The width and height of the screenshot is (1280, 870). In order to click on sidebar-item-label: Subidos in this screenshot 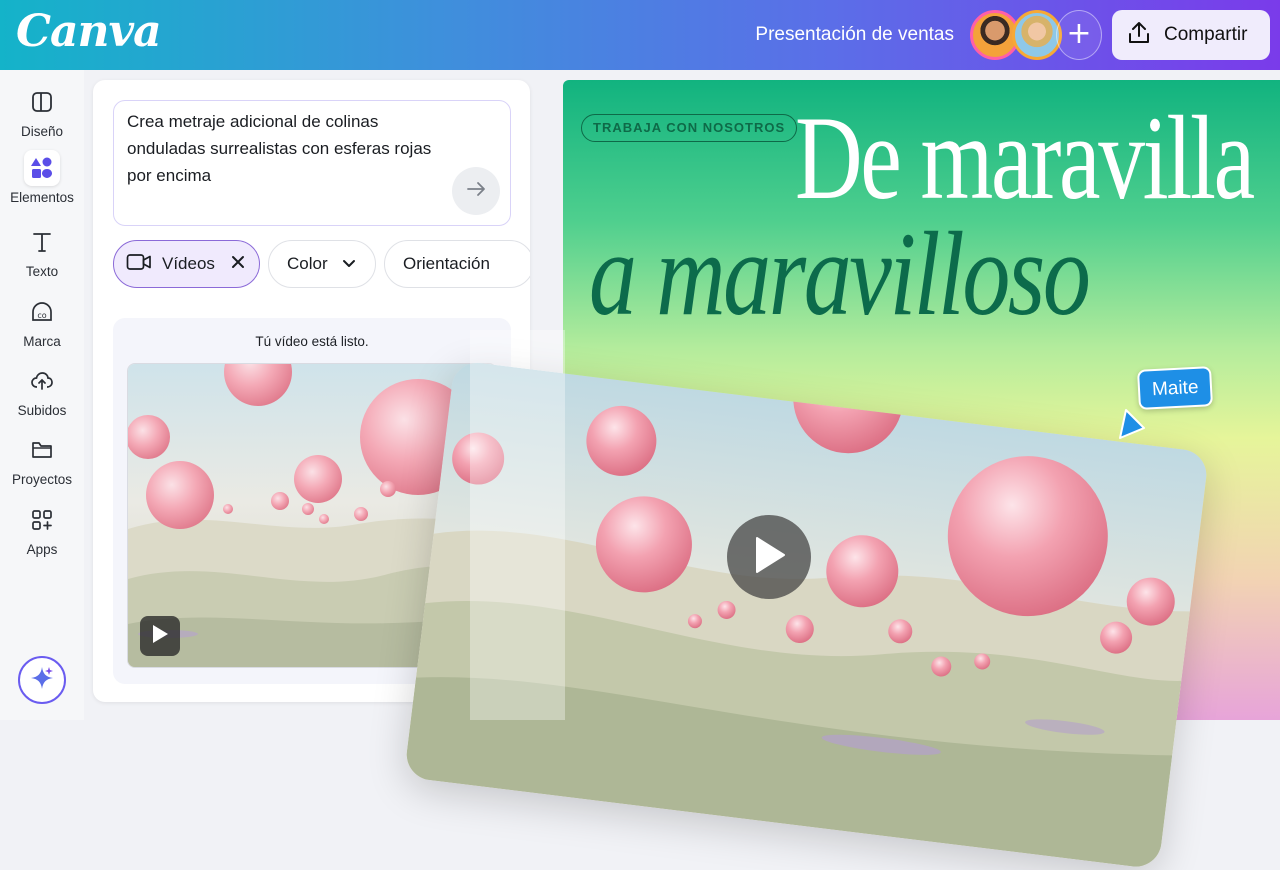, I will do `click(42, 410)`.